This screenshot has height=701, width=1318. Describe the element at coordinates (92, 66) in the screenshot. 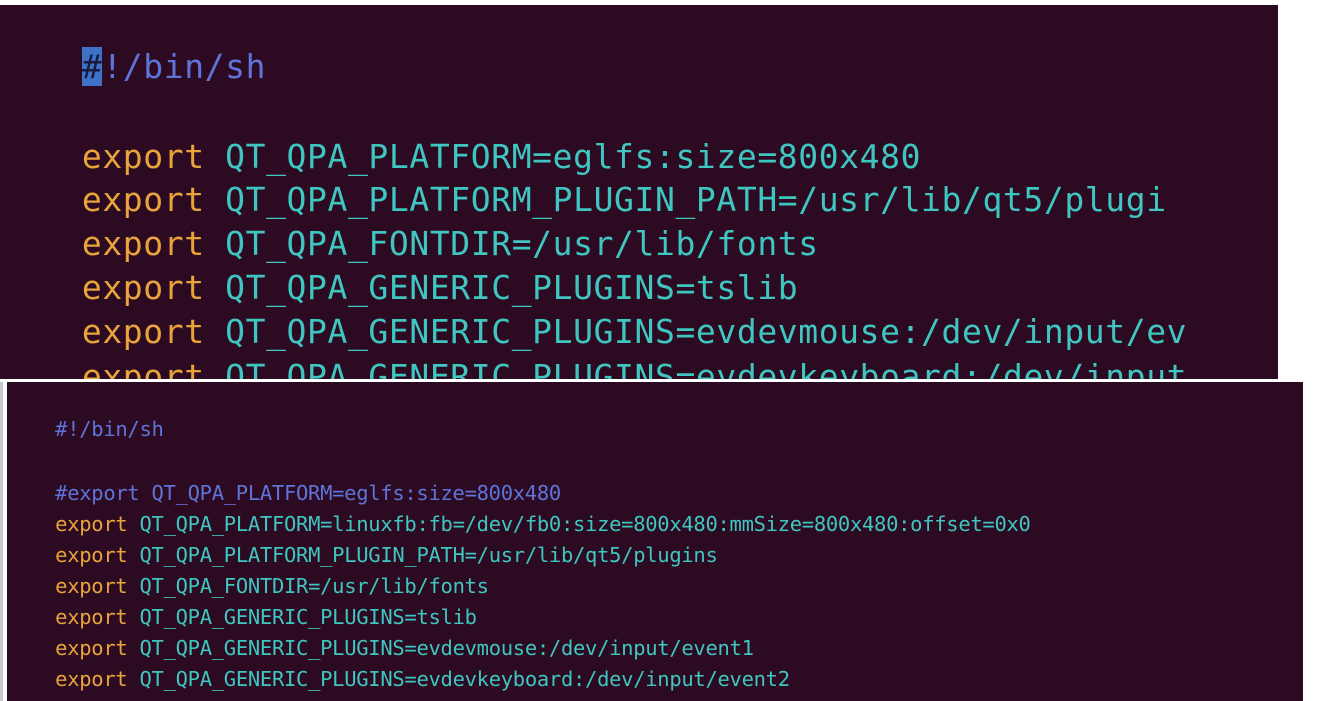

I see `text-cursor: #` at that location.